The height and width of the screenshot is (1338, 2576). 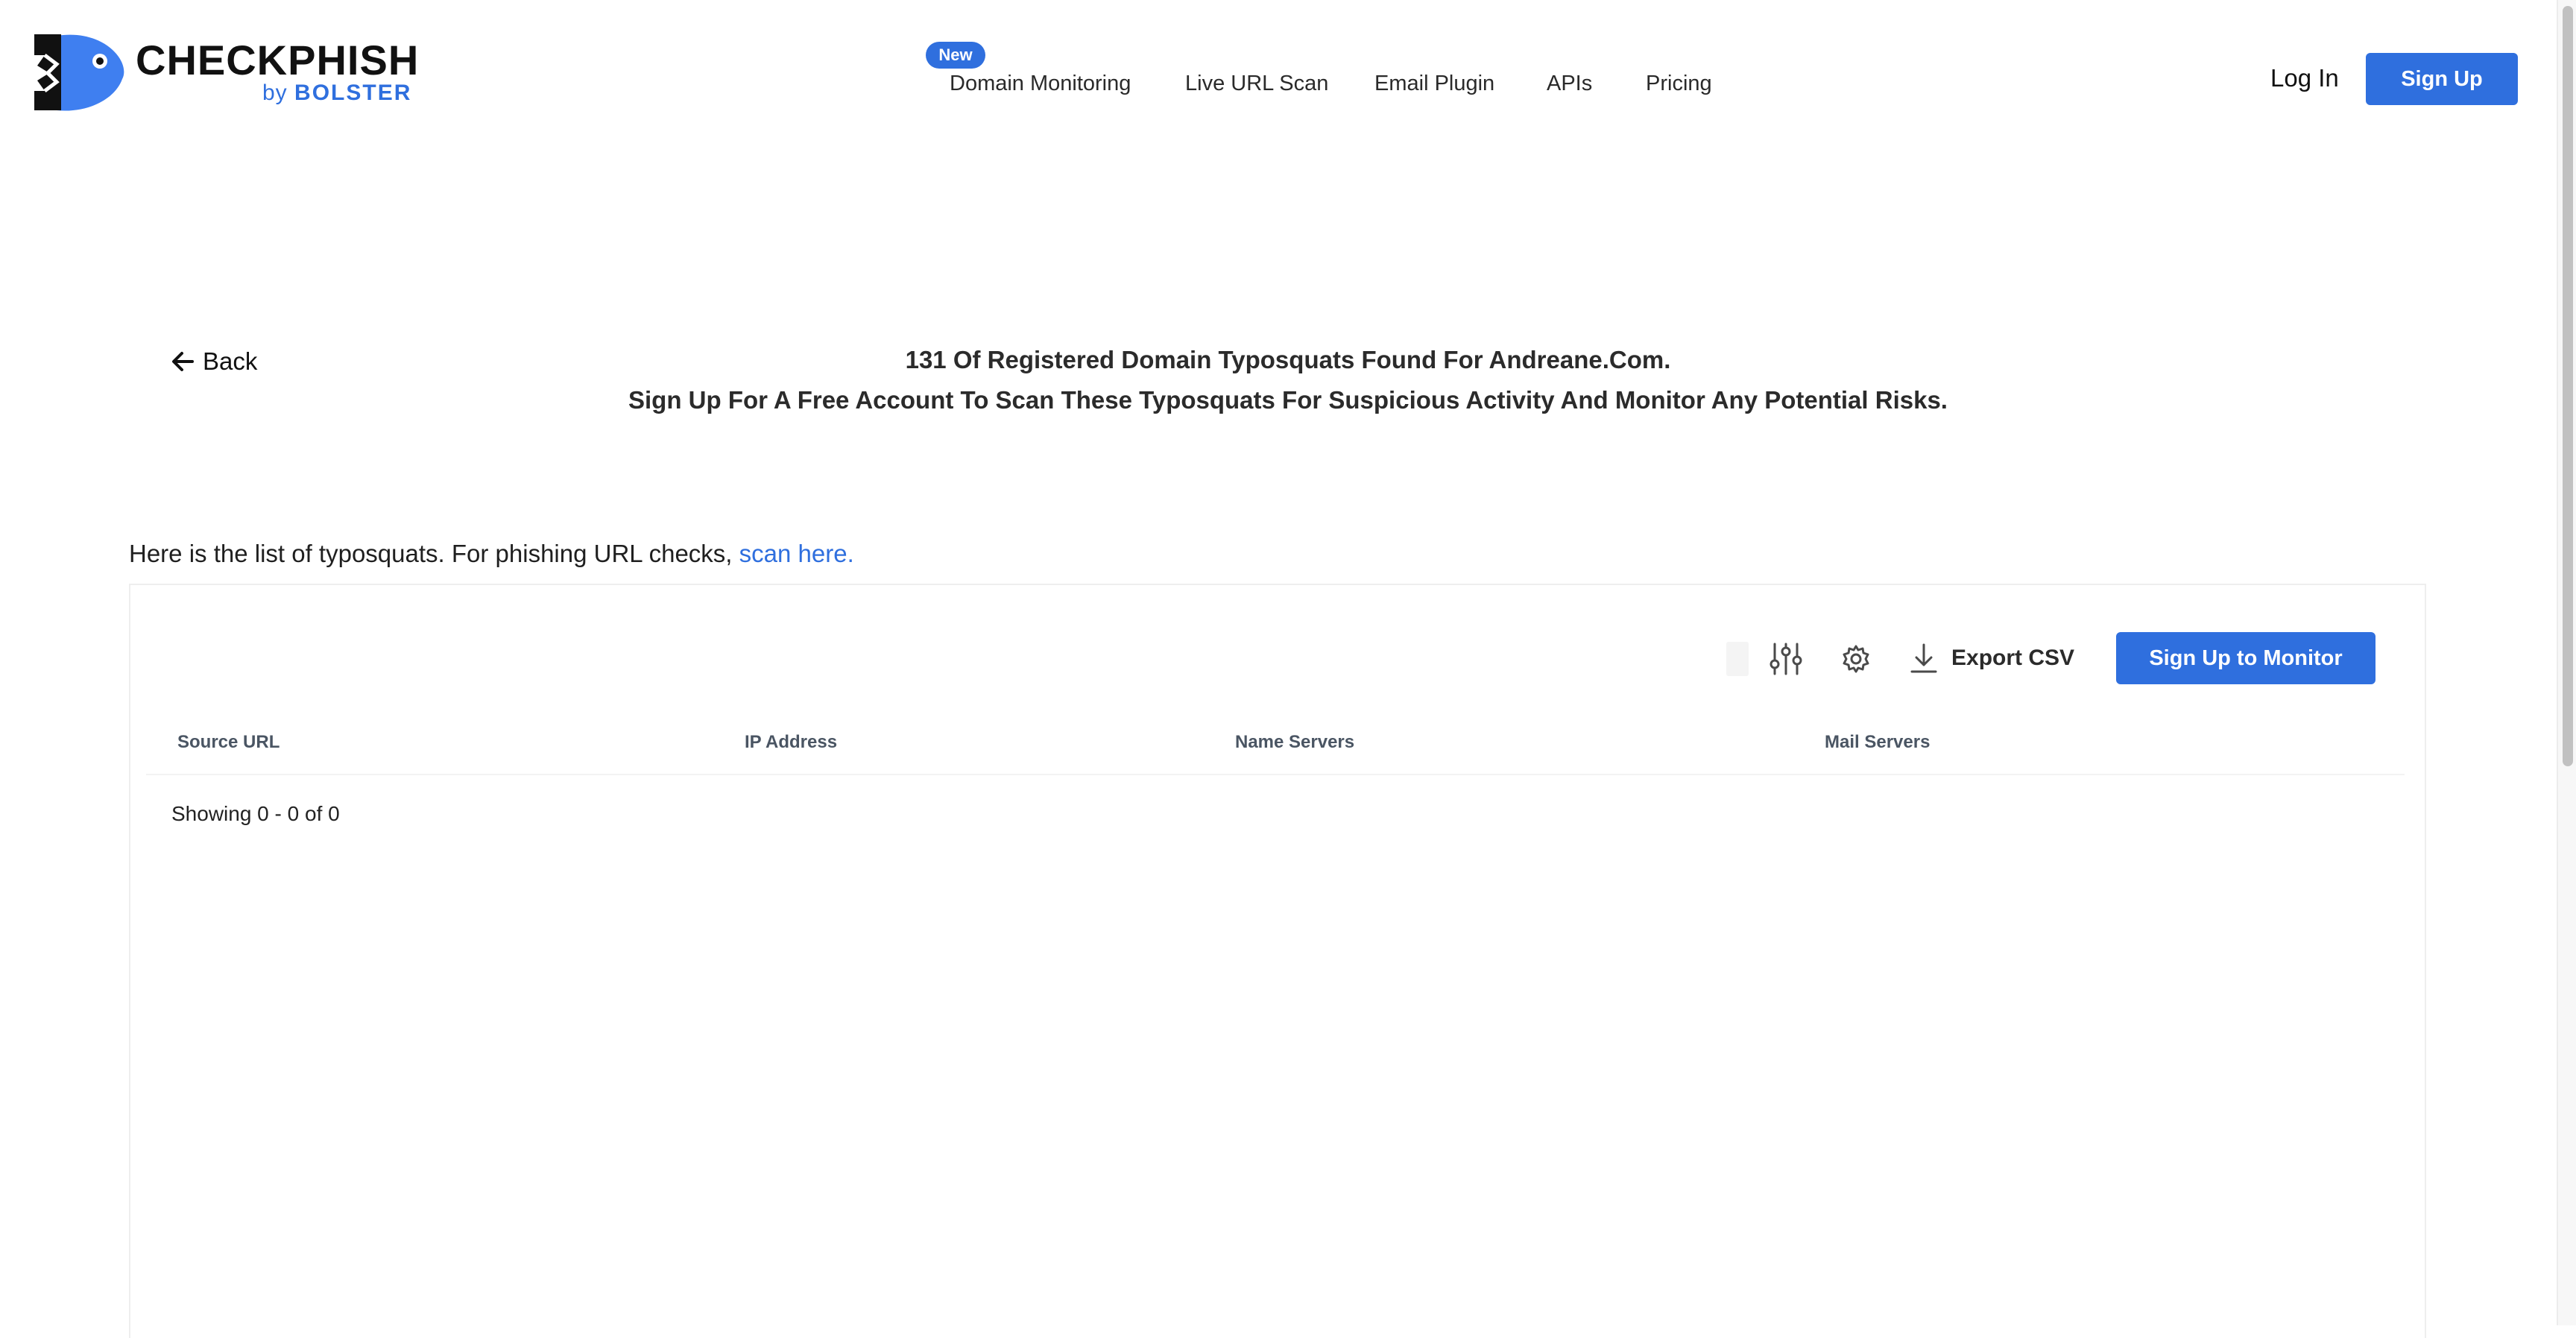 I want to click on checkphish-logo: CHECKPHISH by BOLSTER, so click(x=226, y=73).